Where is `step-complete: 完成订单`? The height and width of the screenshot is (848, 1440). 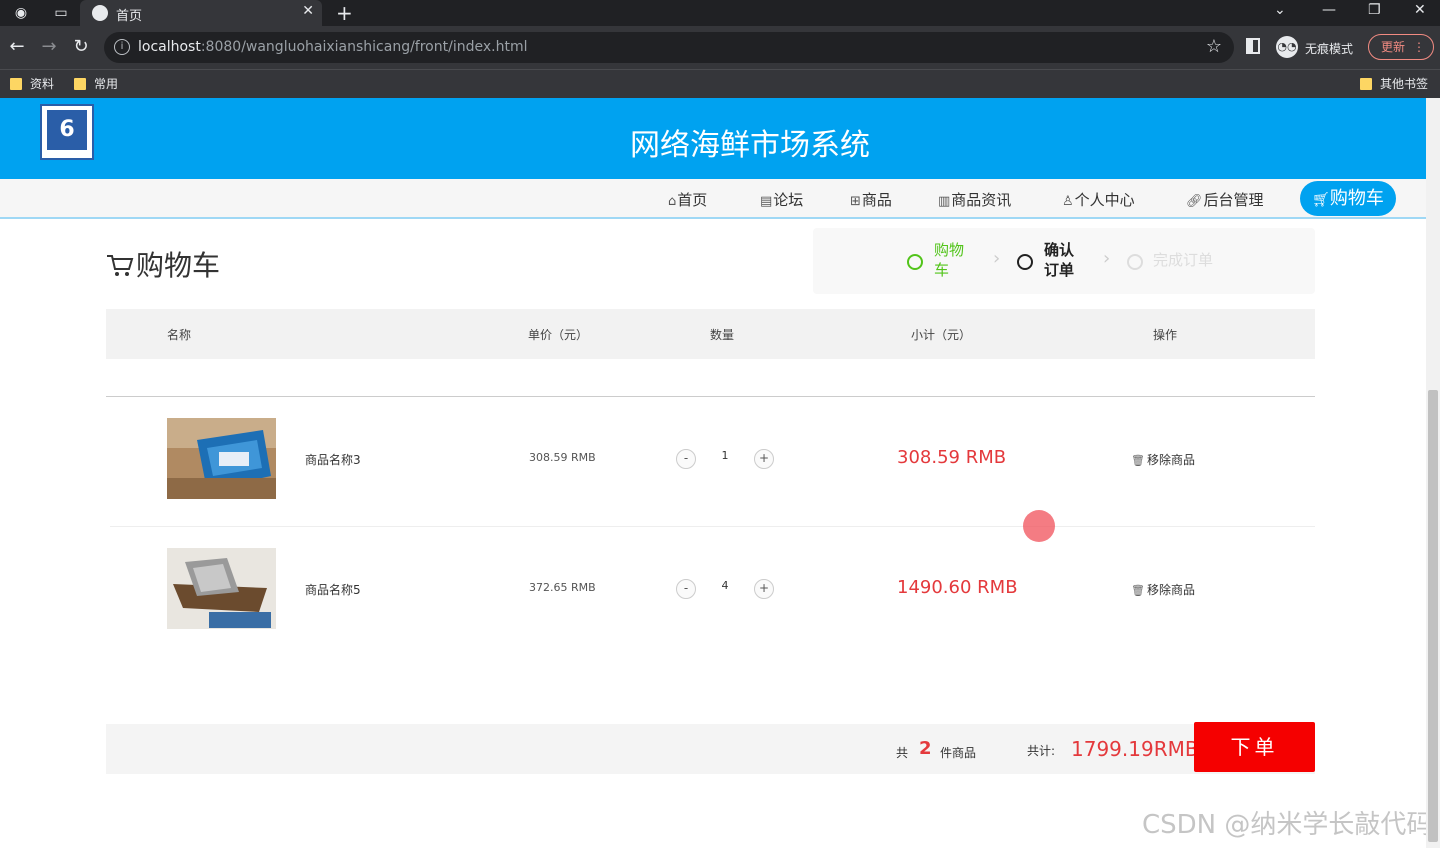
step-complete: 完成订单 is located at coordinates (1183, 260).